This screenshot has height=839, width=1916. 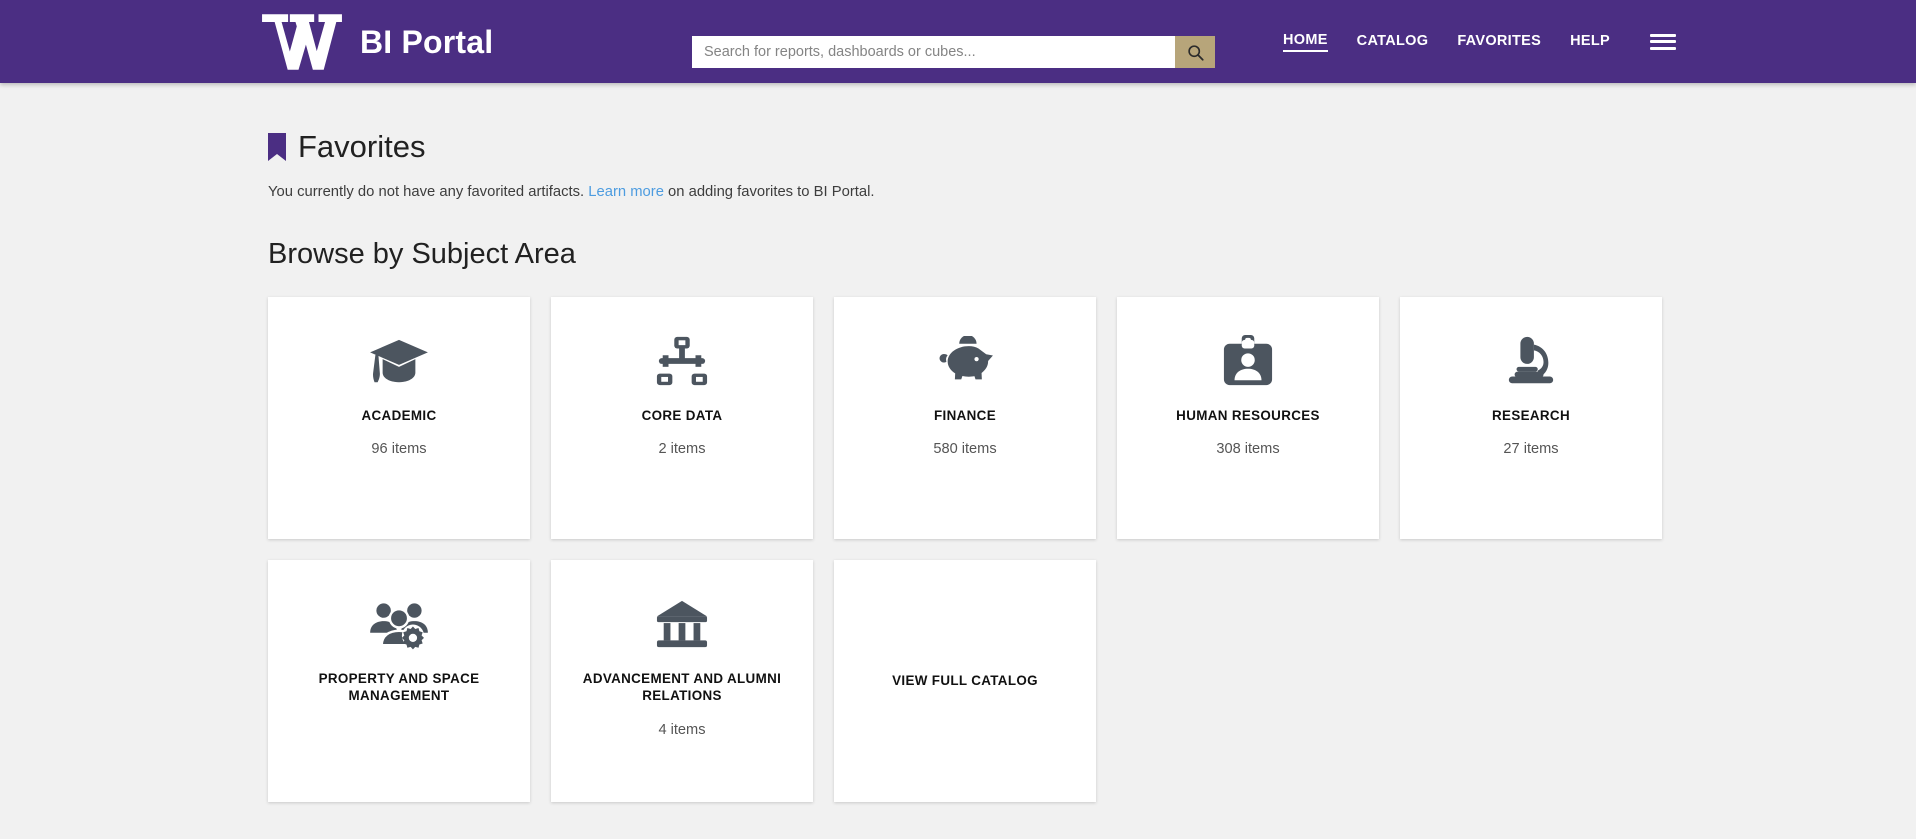 I want to click on browse-section-title: Browse by Subject Area, so click(x=422, y=253).